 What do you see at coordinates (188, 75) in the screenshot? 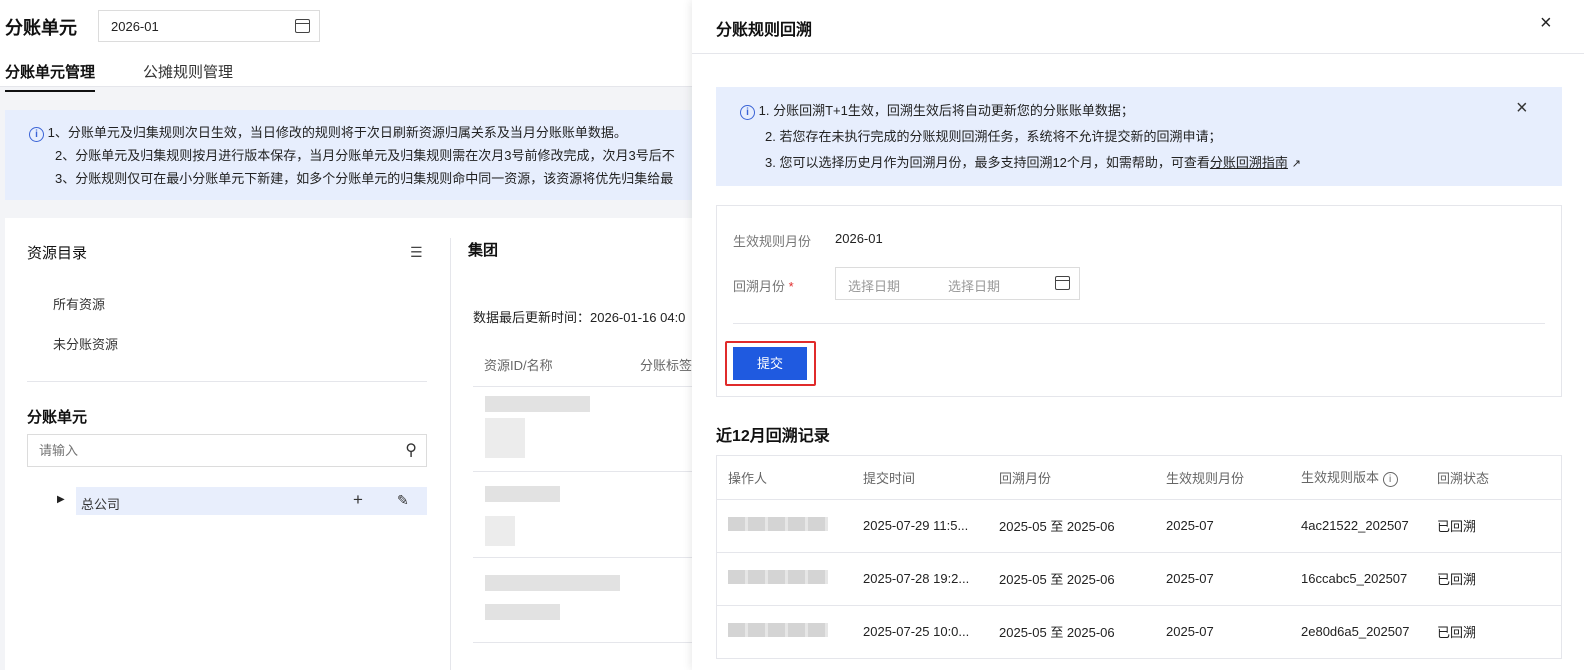
I see `tab-allocation-rules: 公摊规则管理` at bounding box center [188, 75].